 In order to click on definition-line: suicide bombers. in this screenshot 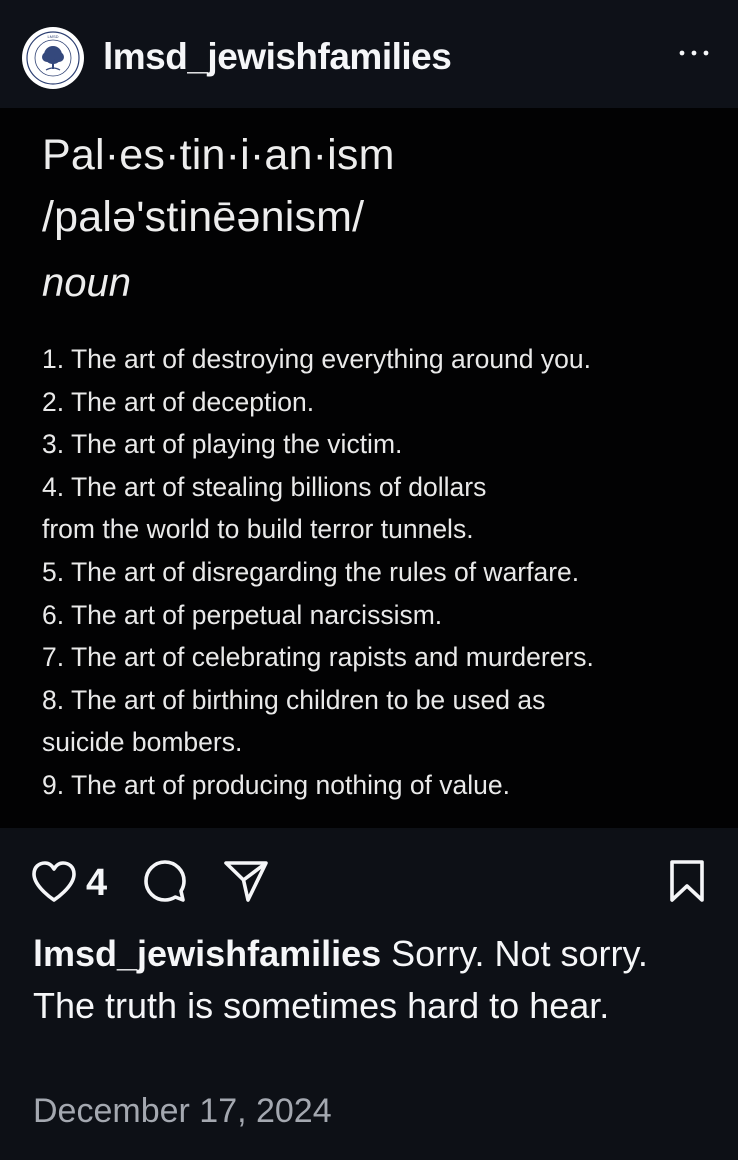, I will do `click(142, 742)`.